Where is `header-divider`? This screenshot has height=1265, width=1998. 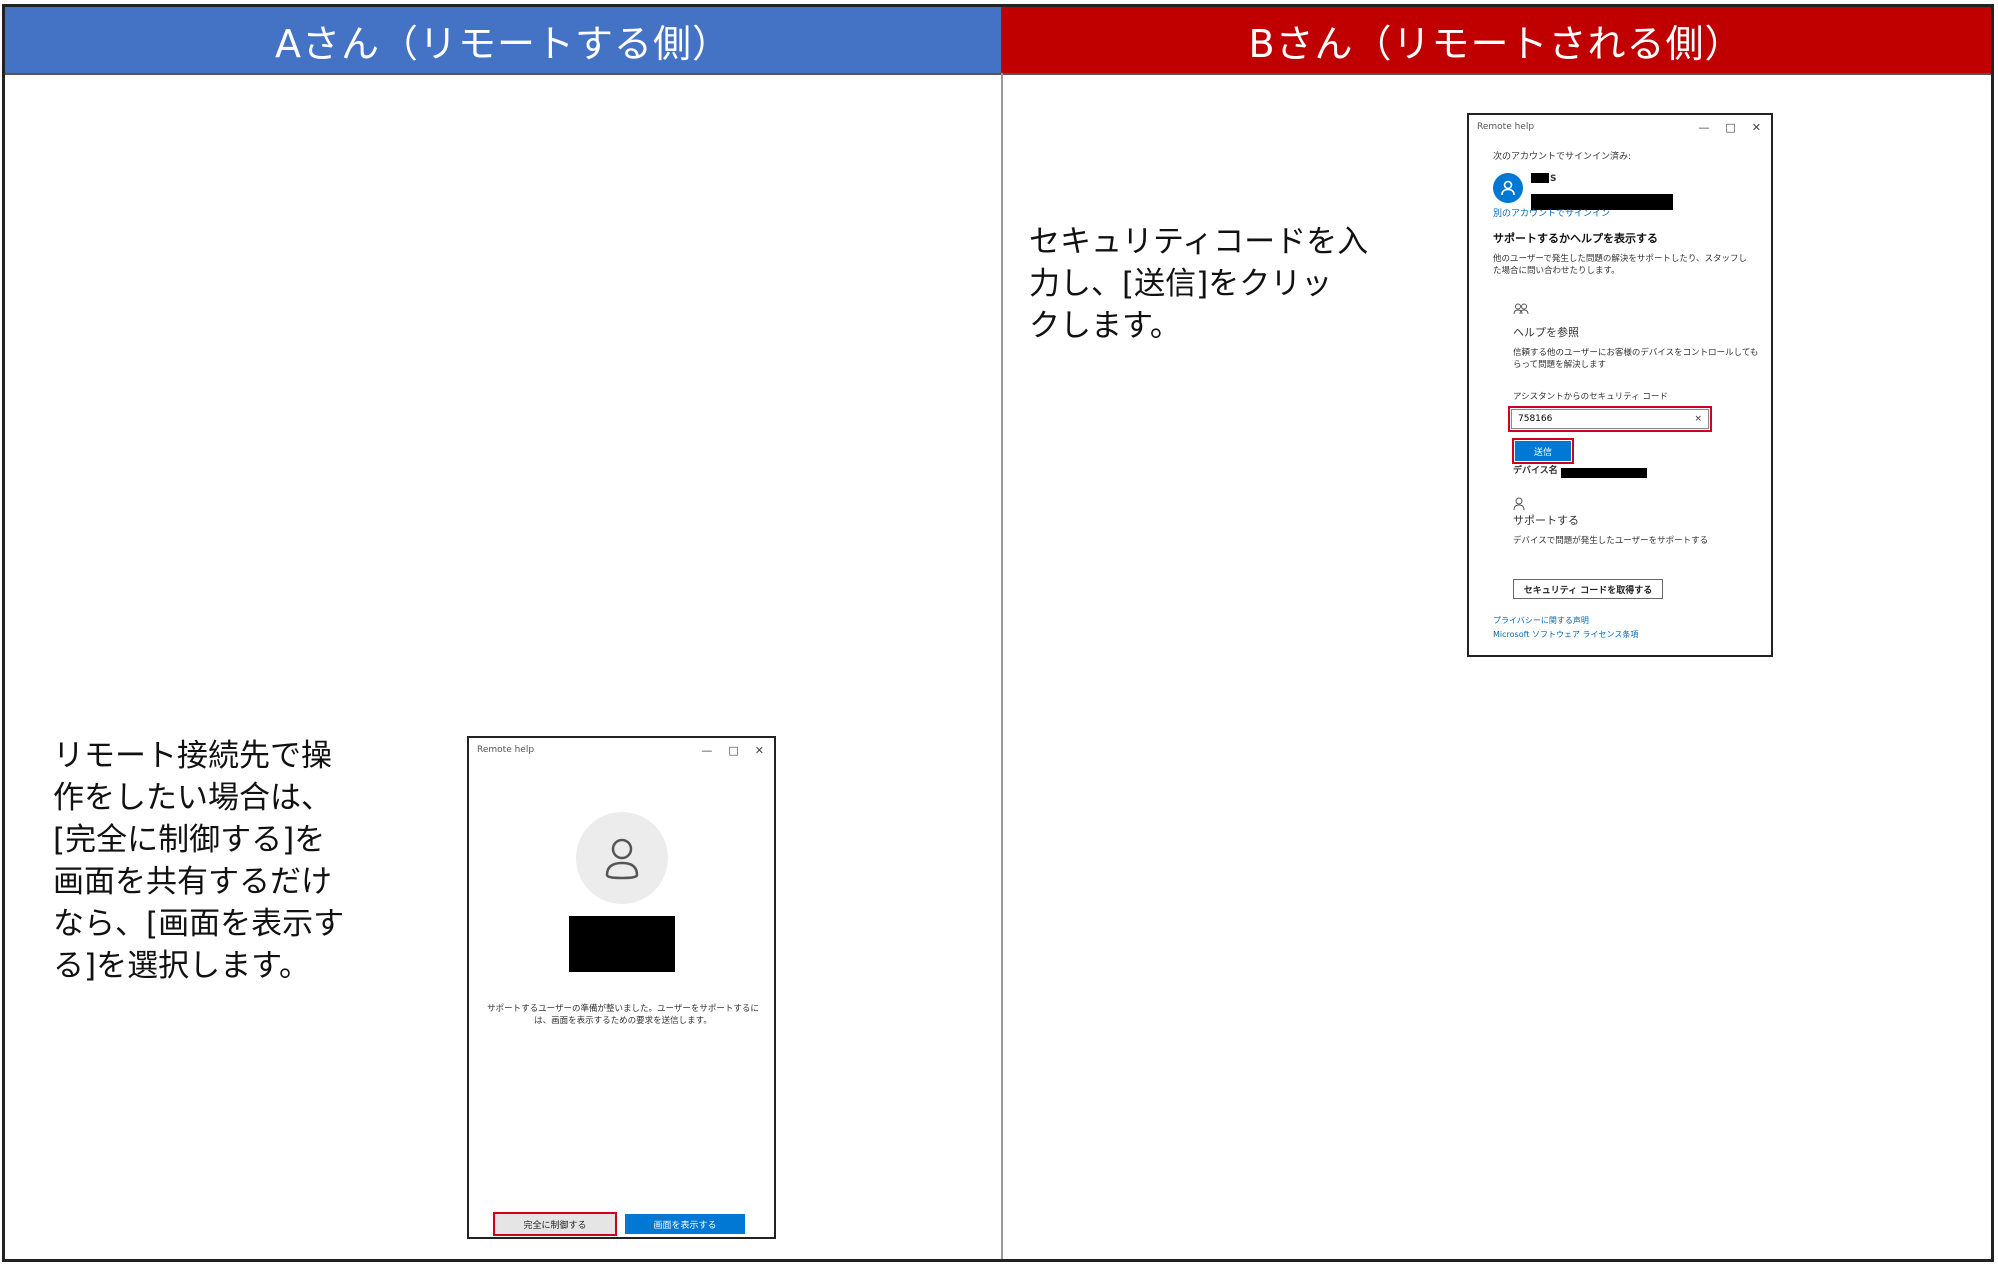
header-divider is located at coordinates (998, 74).